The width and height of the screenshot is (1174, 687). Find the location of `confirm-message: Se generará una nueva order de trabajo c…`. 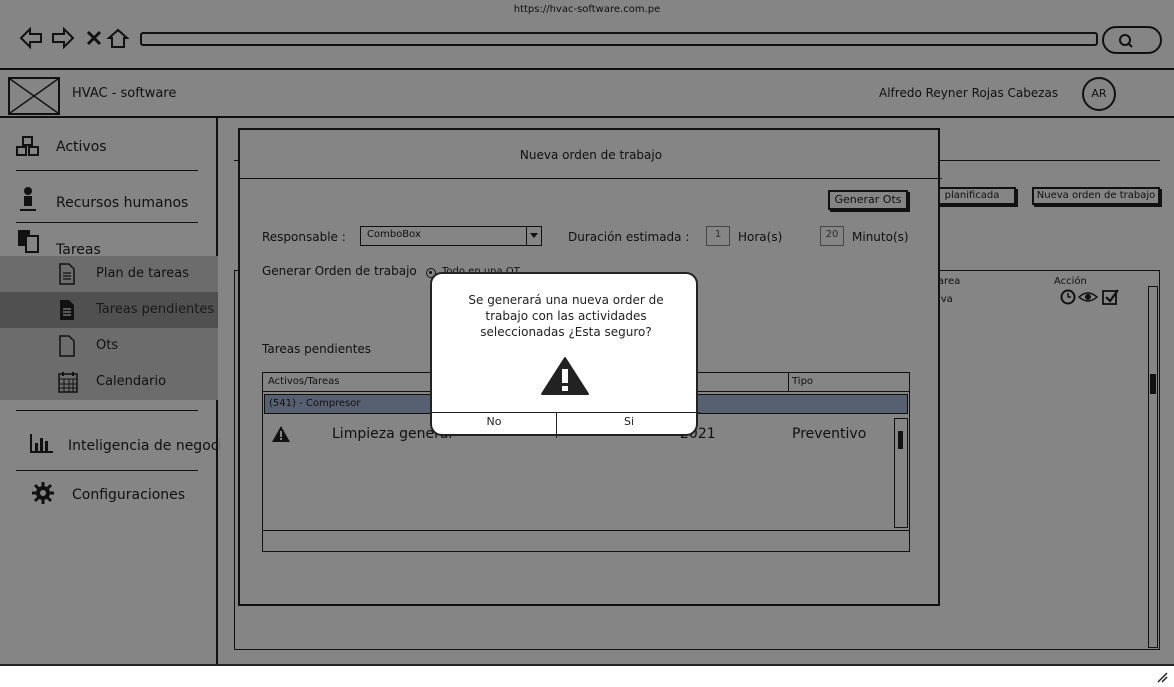

confirm-message: Se generará una nueva order de trabajo c… is located at coordinates (566, 316).